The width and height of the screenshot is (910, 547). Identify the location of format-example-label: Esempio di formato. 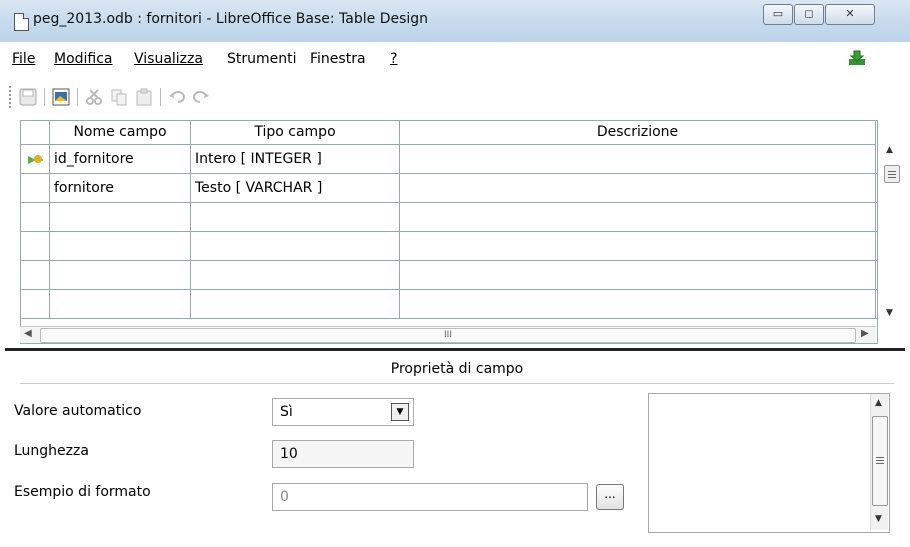
(82, 492).